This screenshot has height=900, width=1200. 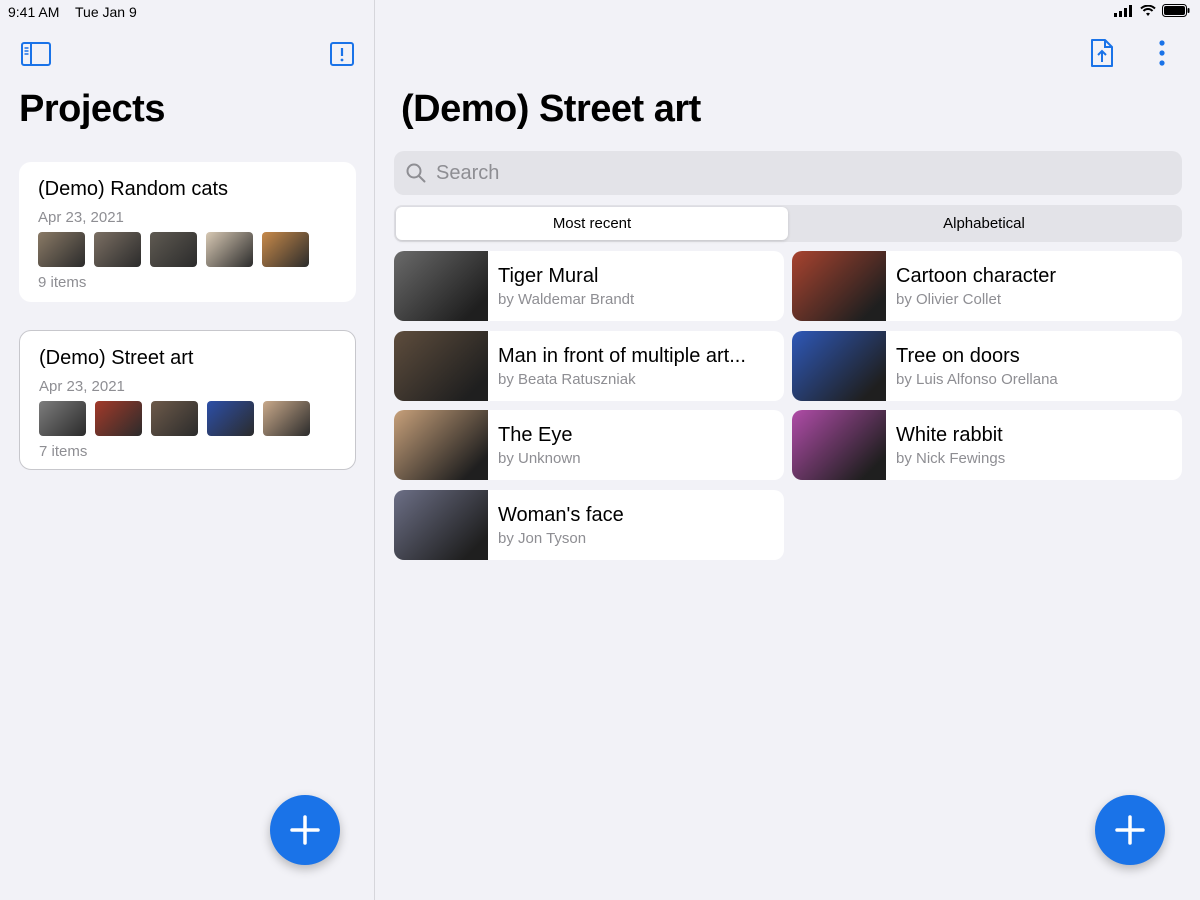 I want to click on item-author: by Beata Ratuszniak, so click(x=567, y=379).